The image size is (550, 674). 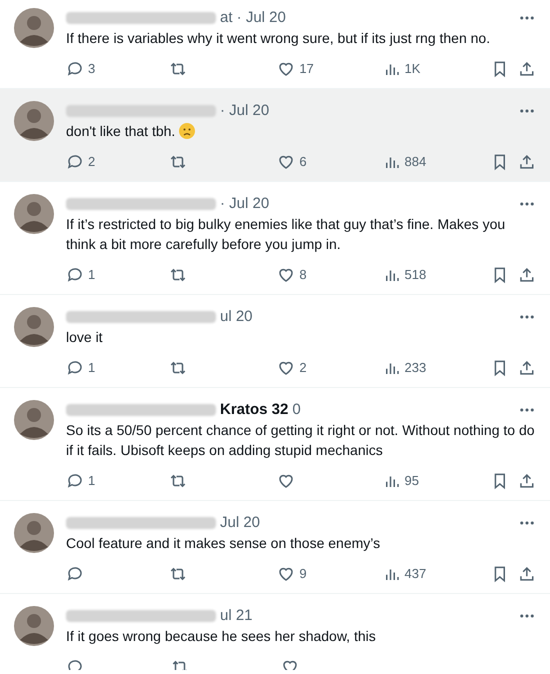 I want to click on reply-count: 2, so click(x=92, y=162).